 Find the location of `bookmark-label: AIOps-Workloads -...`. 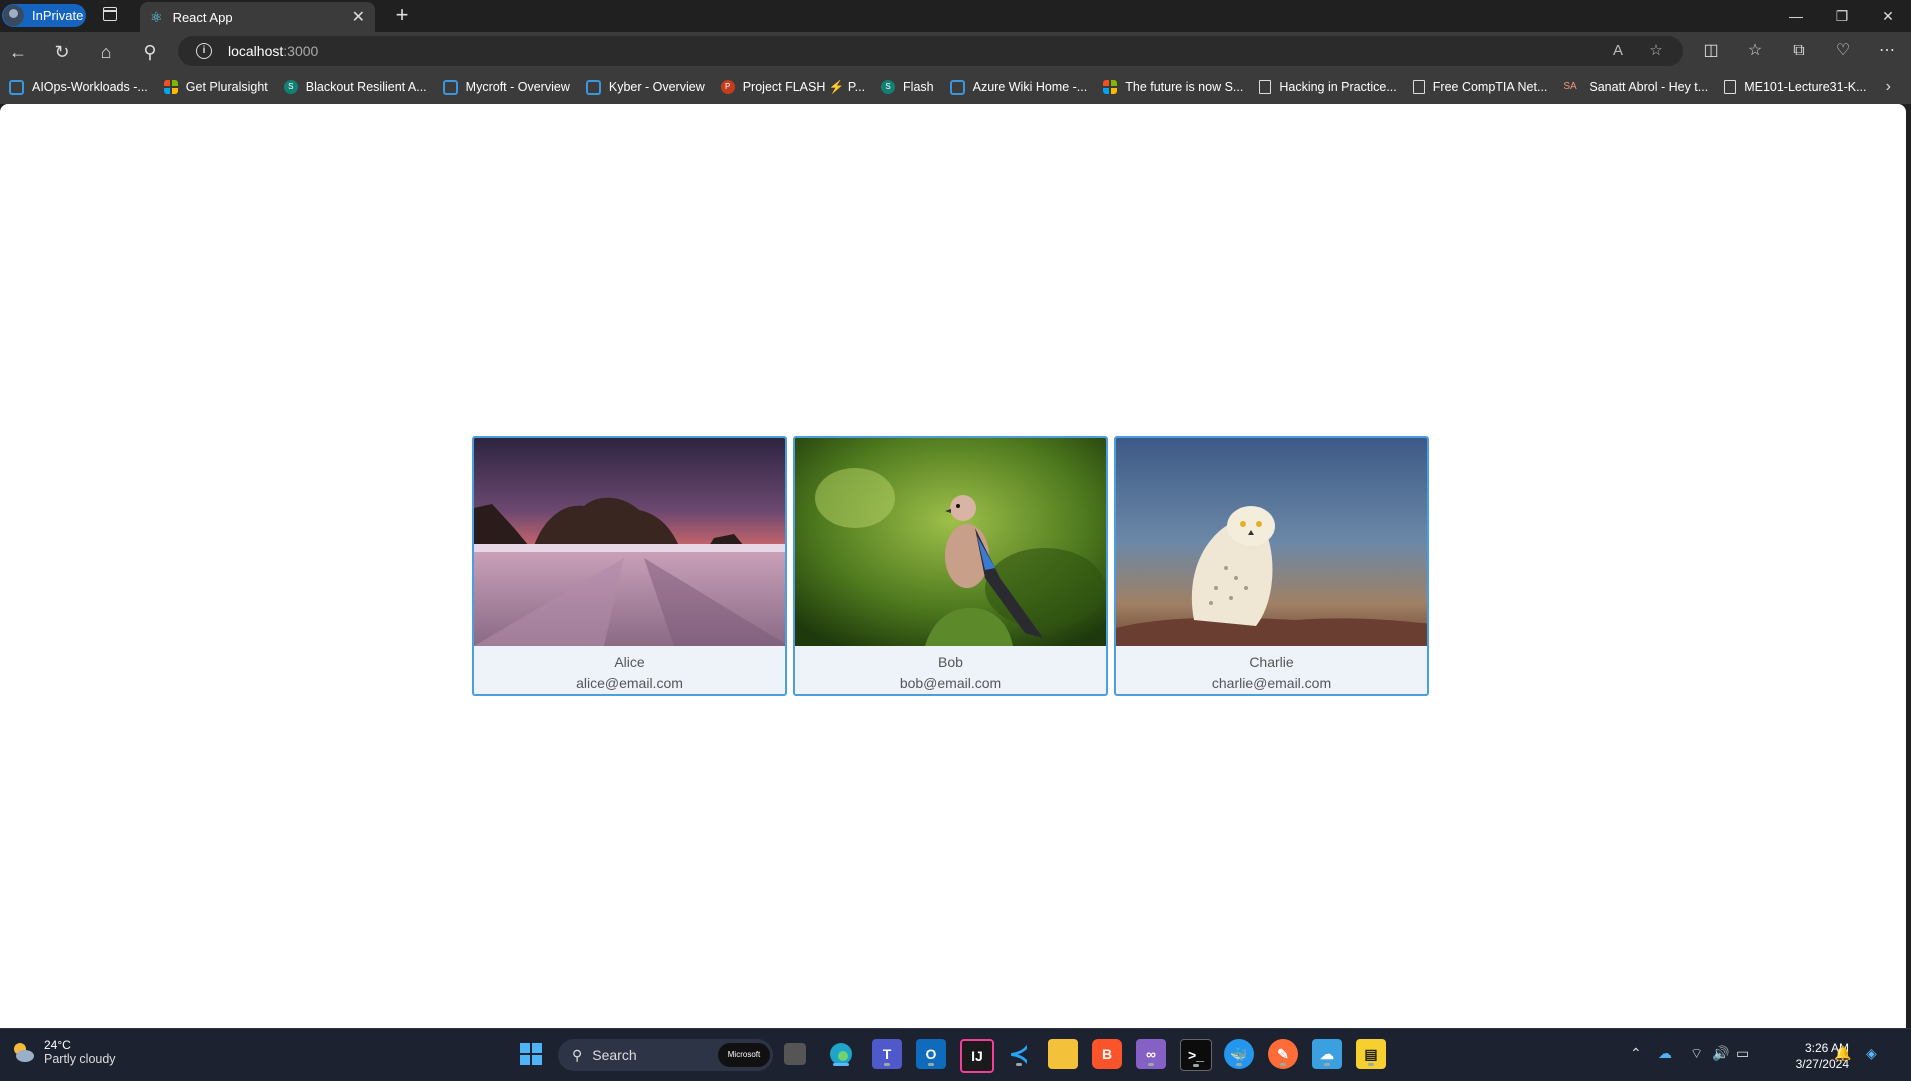

bookmark-label: AIOps-Workloads -... is located at coordinates (90, 87).